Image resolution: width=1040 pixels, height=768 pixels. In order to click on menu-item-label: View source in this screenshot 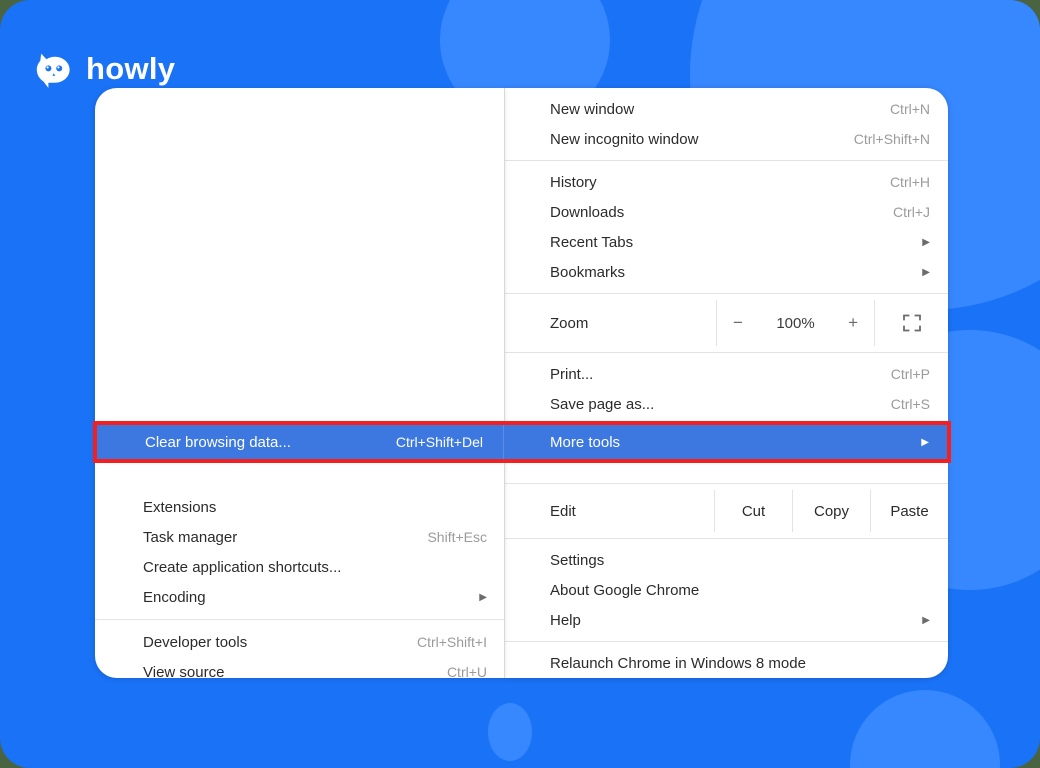, I will do `click(184, 671)`.